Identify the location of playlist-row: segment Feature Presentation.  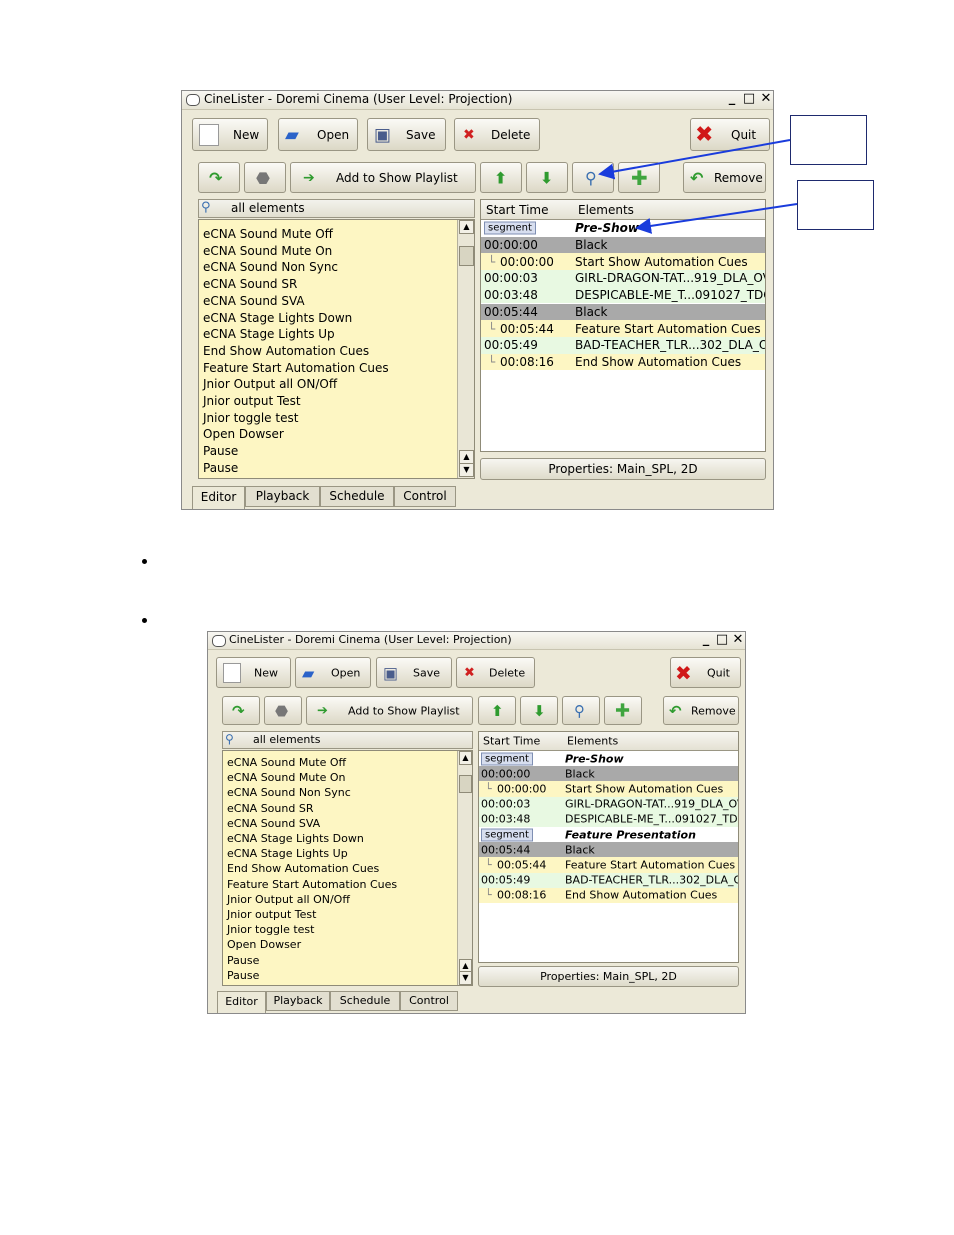
(608, 835).